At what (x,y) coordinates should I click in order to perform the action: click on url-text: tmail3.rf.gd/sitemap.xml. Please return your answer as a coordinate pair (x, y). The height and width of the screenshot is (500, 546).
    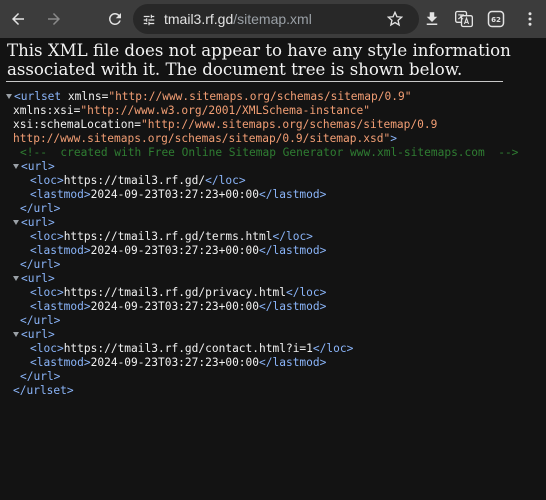
    Looking at the image, I should click on (238, 19).